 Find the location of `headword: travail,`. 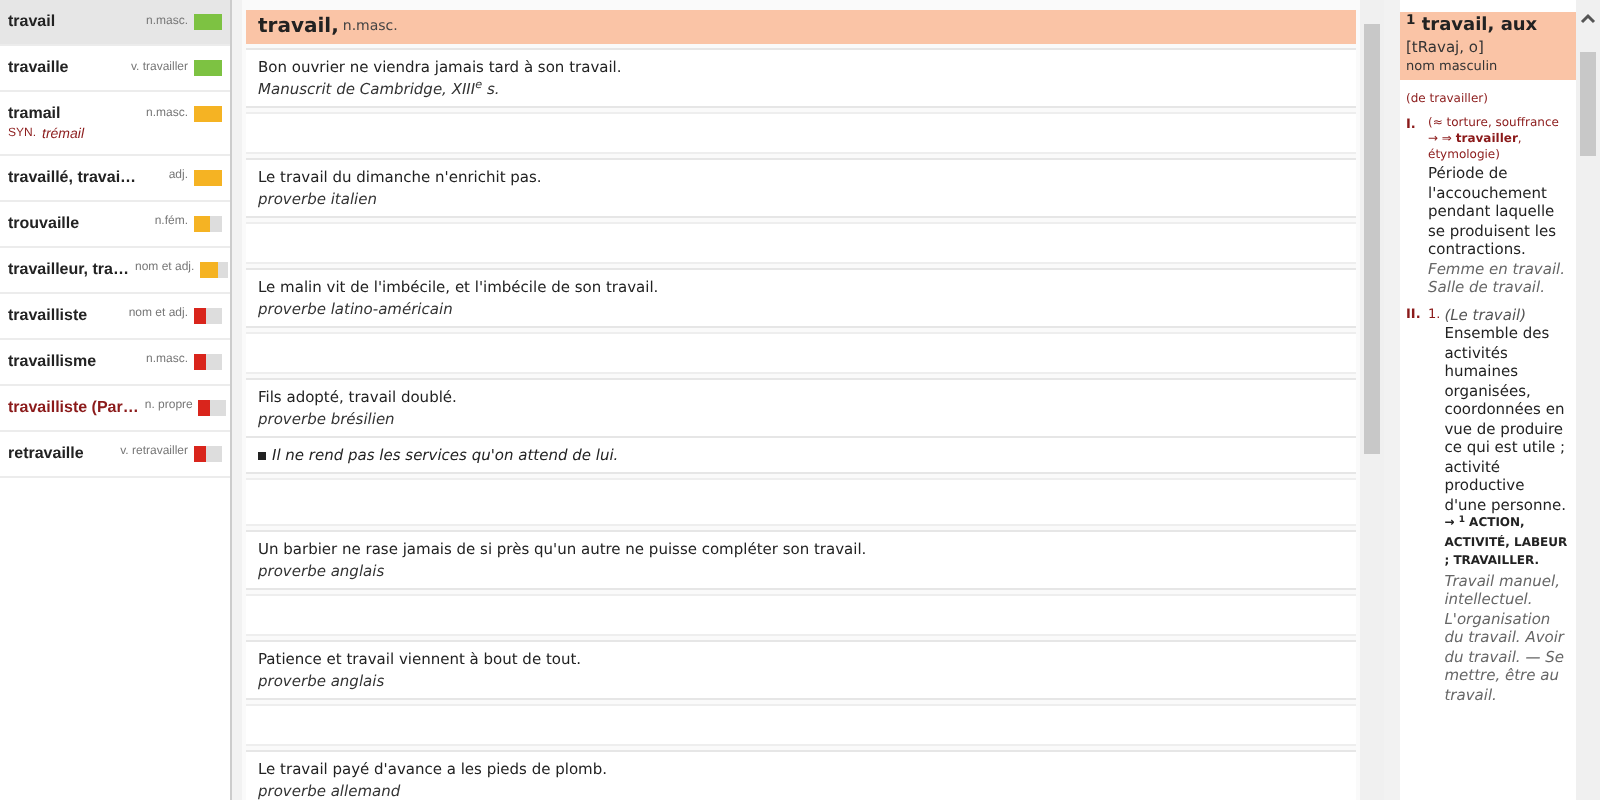

headword: travail, is located at coordinates (298, 28).